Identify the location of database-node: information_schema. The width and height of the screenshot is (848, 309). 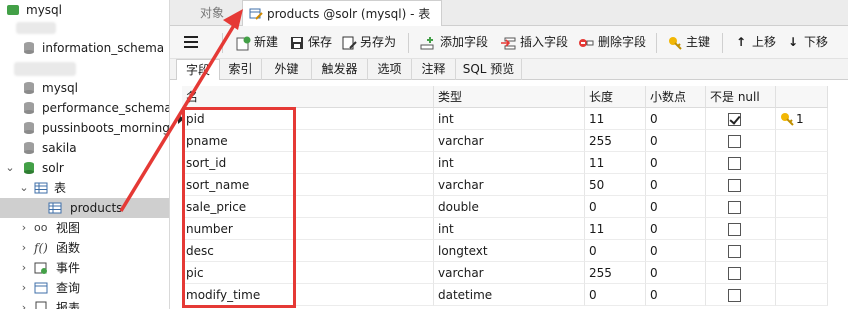
(84, 48).